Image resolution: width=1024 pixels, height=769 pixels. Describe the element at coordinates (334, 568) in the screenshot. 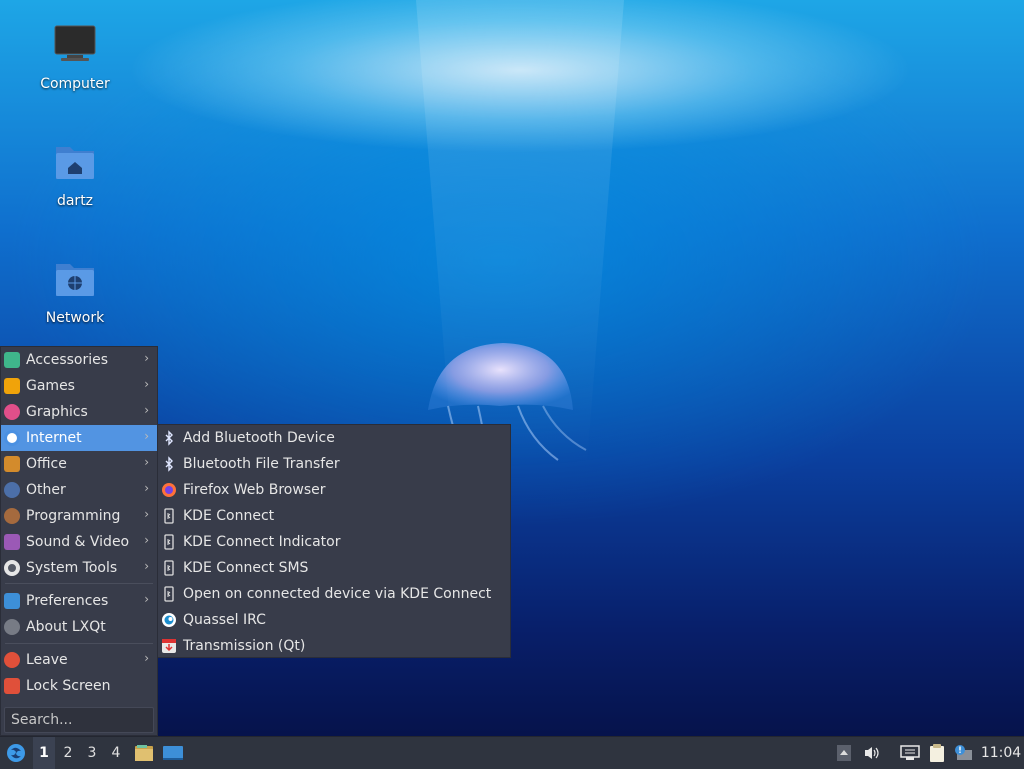

I see `submenu-item-kde-connect-sms: KDE Connect SMS` at that location.